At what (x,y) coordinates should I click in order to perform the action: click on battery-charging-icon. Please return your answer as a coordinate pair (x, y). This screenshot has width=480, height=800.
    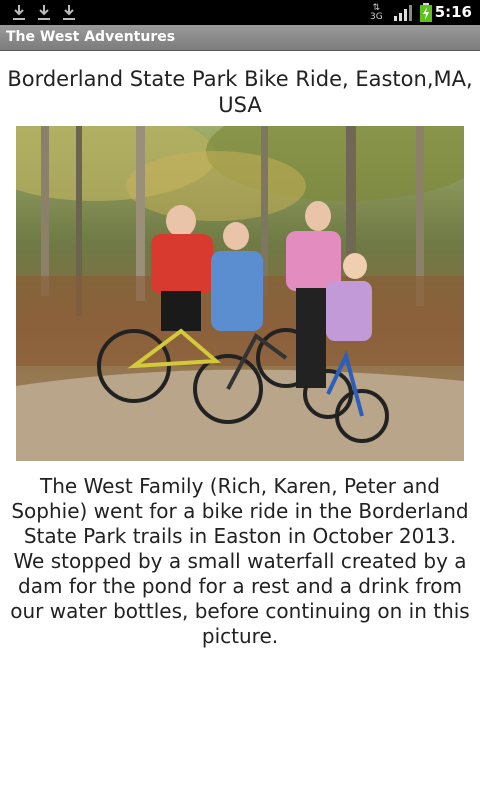
    Looking at the image, I should click on (426, 12).